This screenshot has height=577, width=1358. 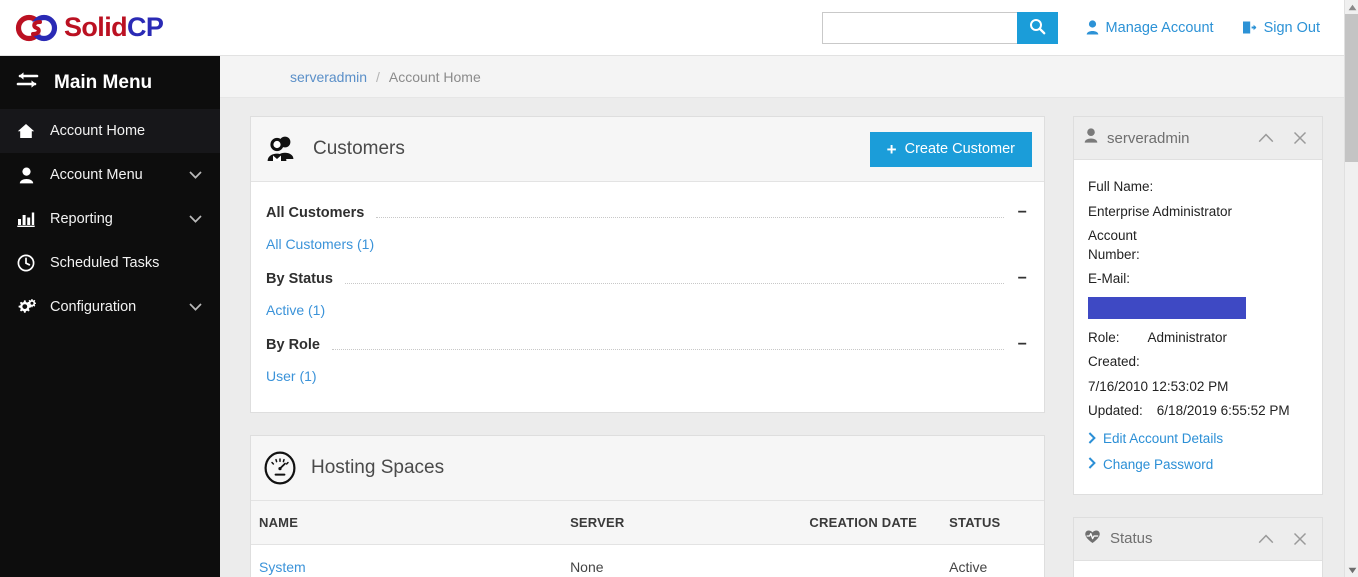 What do you see at coordinates (103, 82) in the screenshot?
I see `sidebar-title: Main Menu` at bounding box center [103, 82].